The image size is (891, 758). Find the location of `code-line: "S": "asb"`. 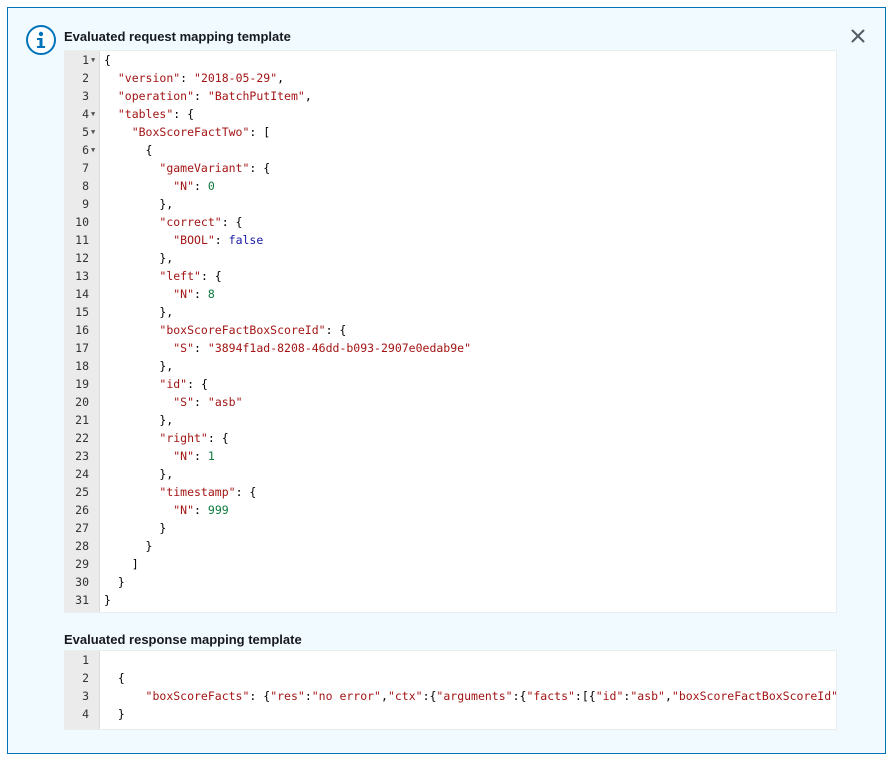

code-line: "S": "asb" is located at coordinates (468, 402).